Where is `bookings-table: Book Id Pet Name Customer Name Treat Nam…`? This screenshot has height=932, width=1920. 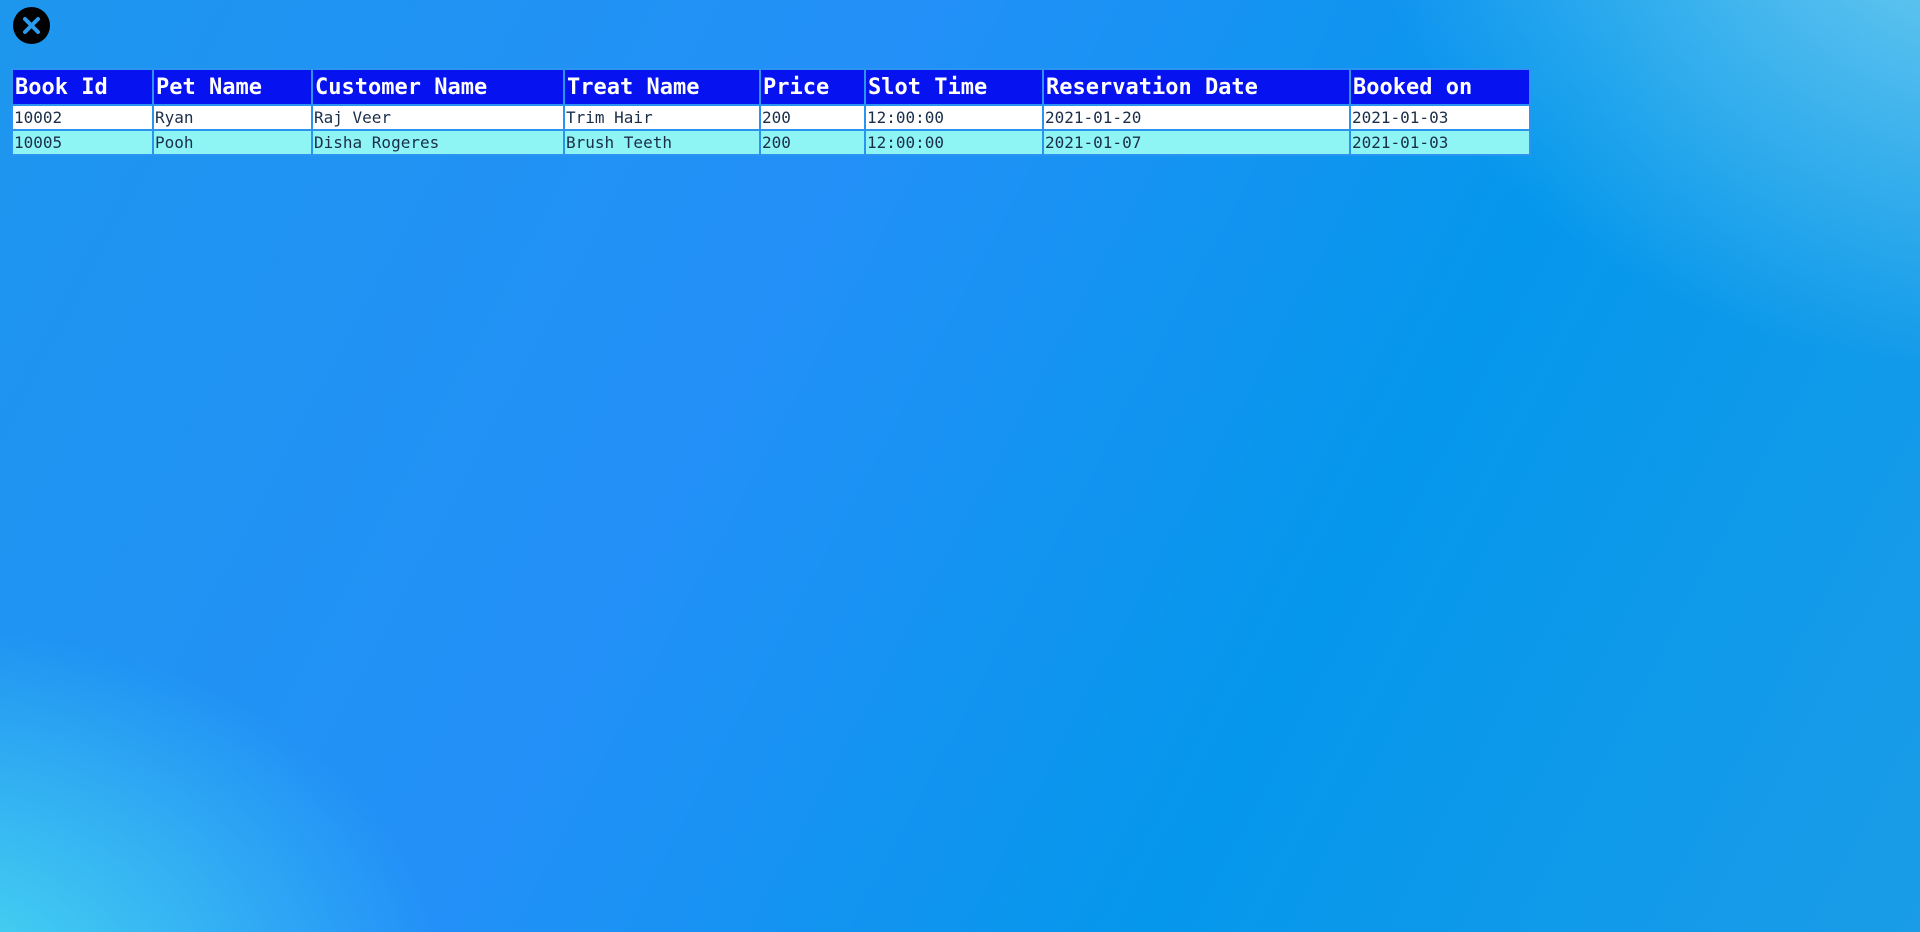
bookings-table: Book Id Pet Name Customer Name Treat Nam… is located at coordinates (771, 112).